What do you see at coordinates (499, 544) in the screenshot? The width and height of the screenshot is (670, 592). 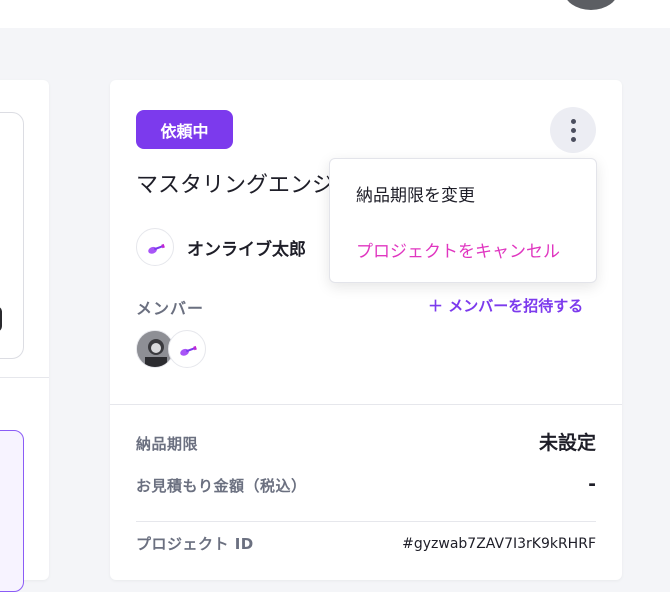 I see `project-id-value: #gyzwab7ZAV7I3rK9kRHRF` at bounding box center [499, 544].